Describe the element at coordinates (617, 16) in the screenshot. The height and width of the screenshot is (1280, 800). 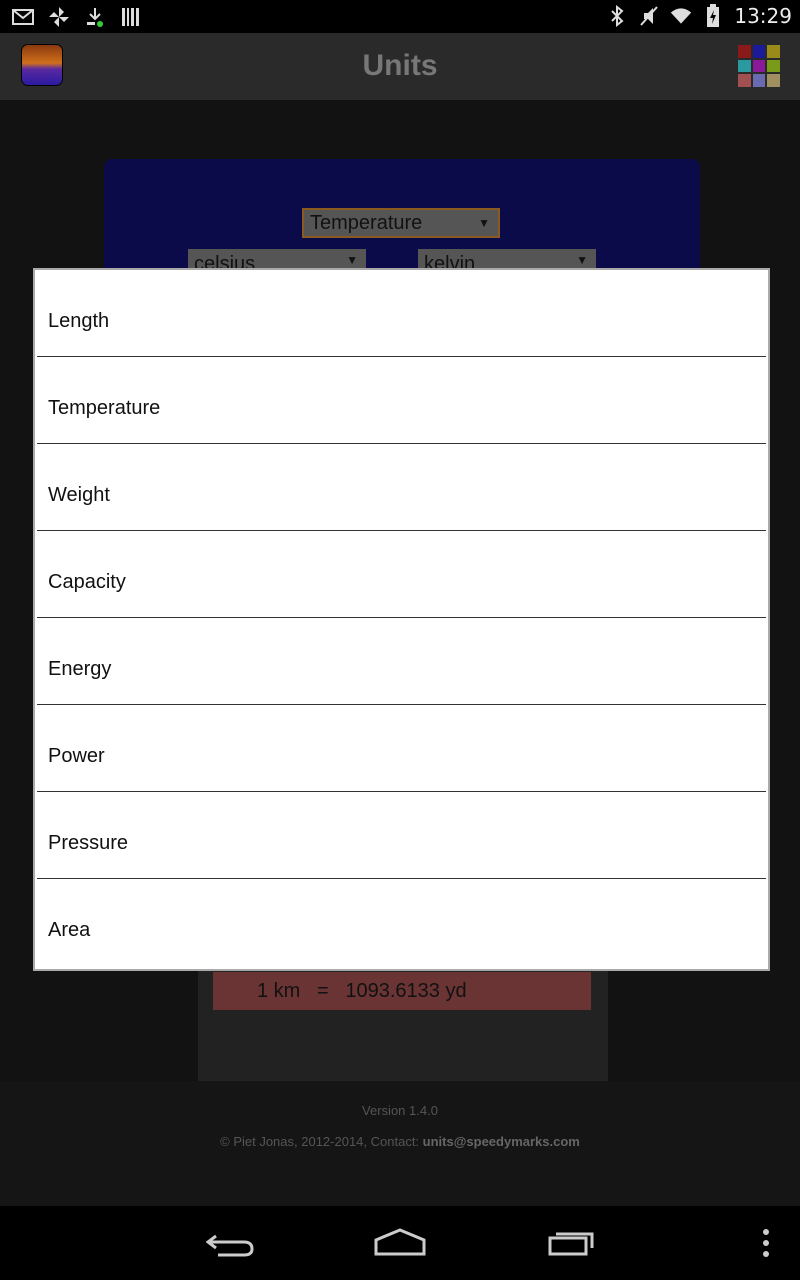
I see `bluetooth-icon` at that location.